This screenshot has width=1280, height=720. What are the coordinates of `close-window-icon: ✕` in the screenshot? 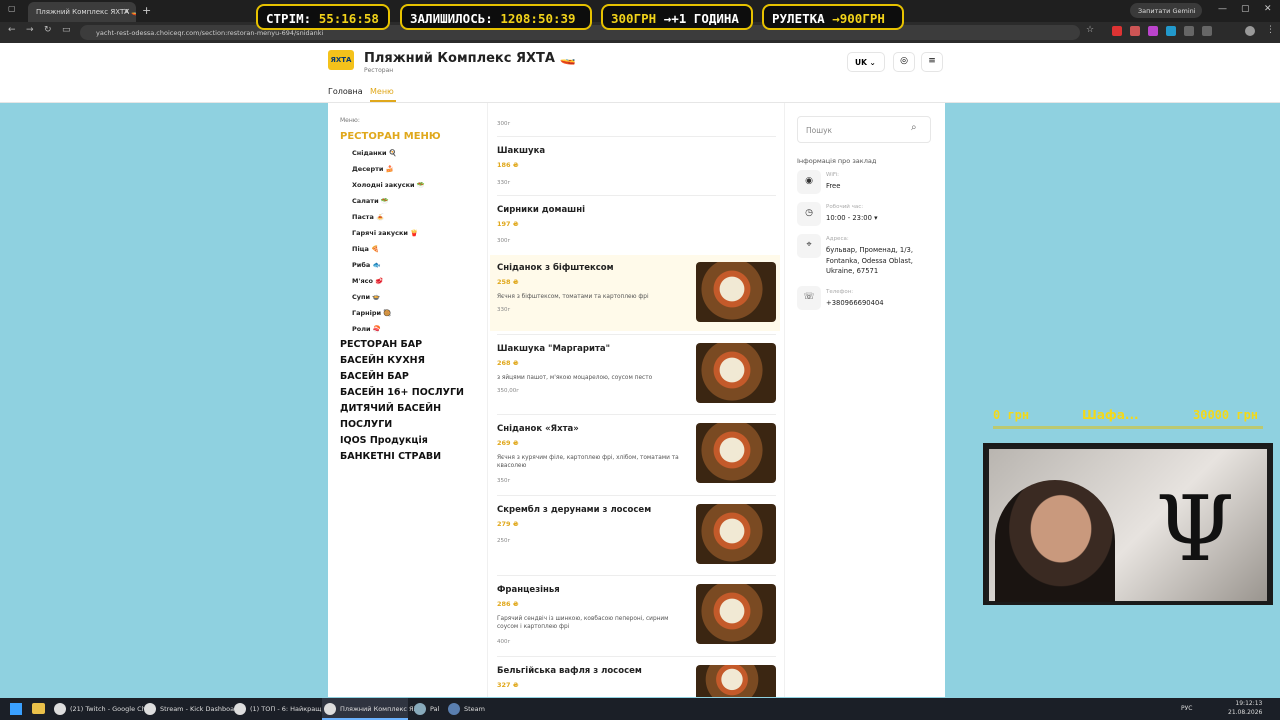 It's located at (1268, 9).